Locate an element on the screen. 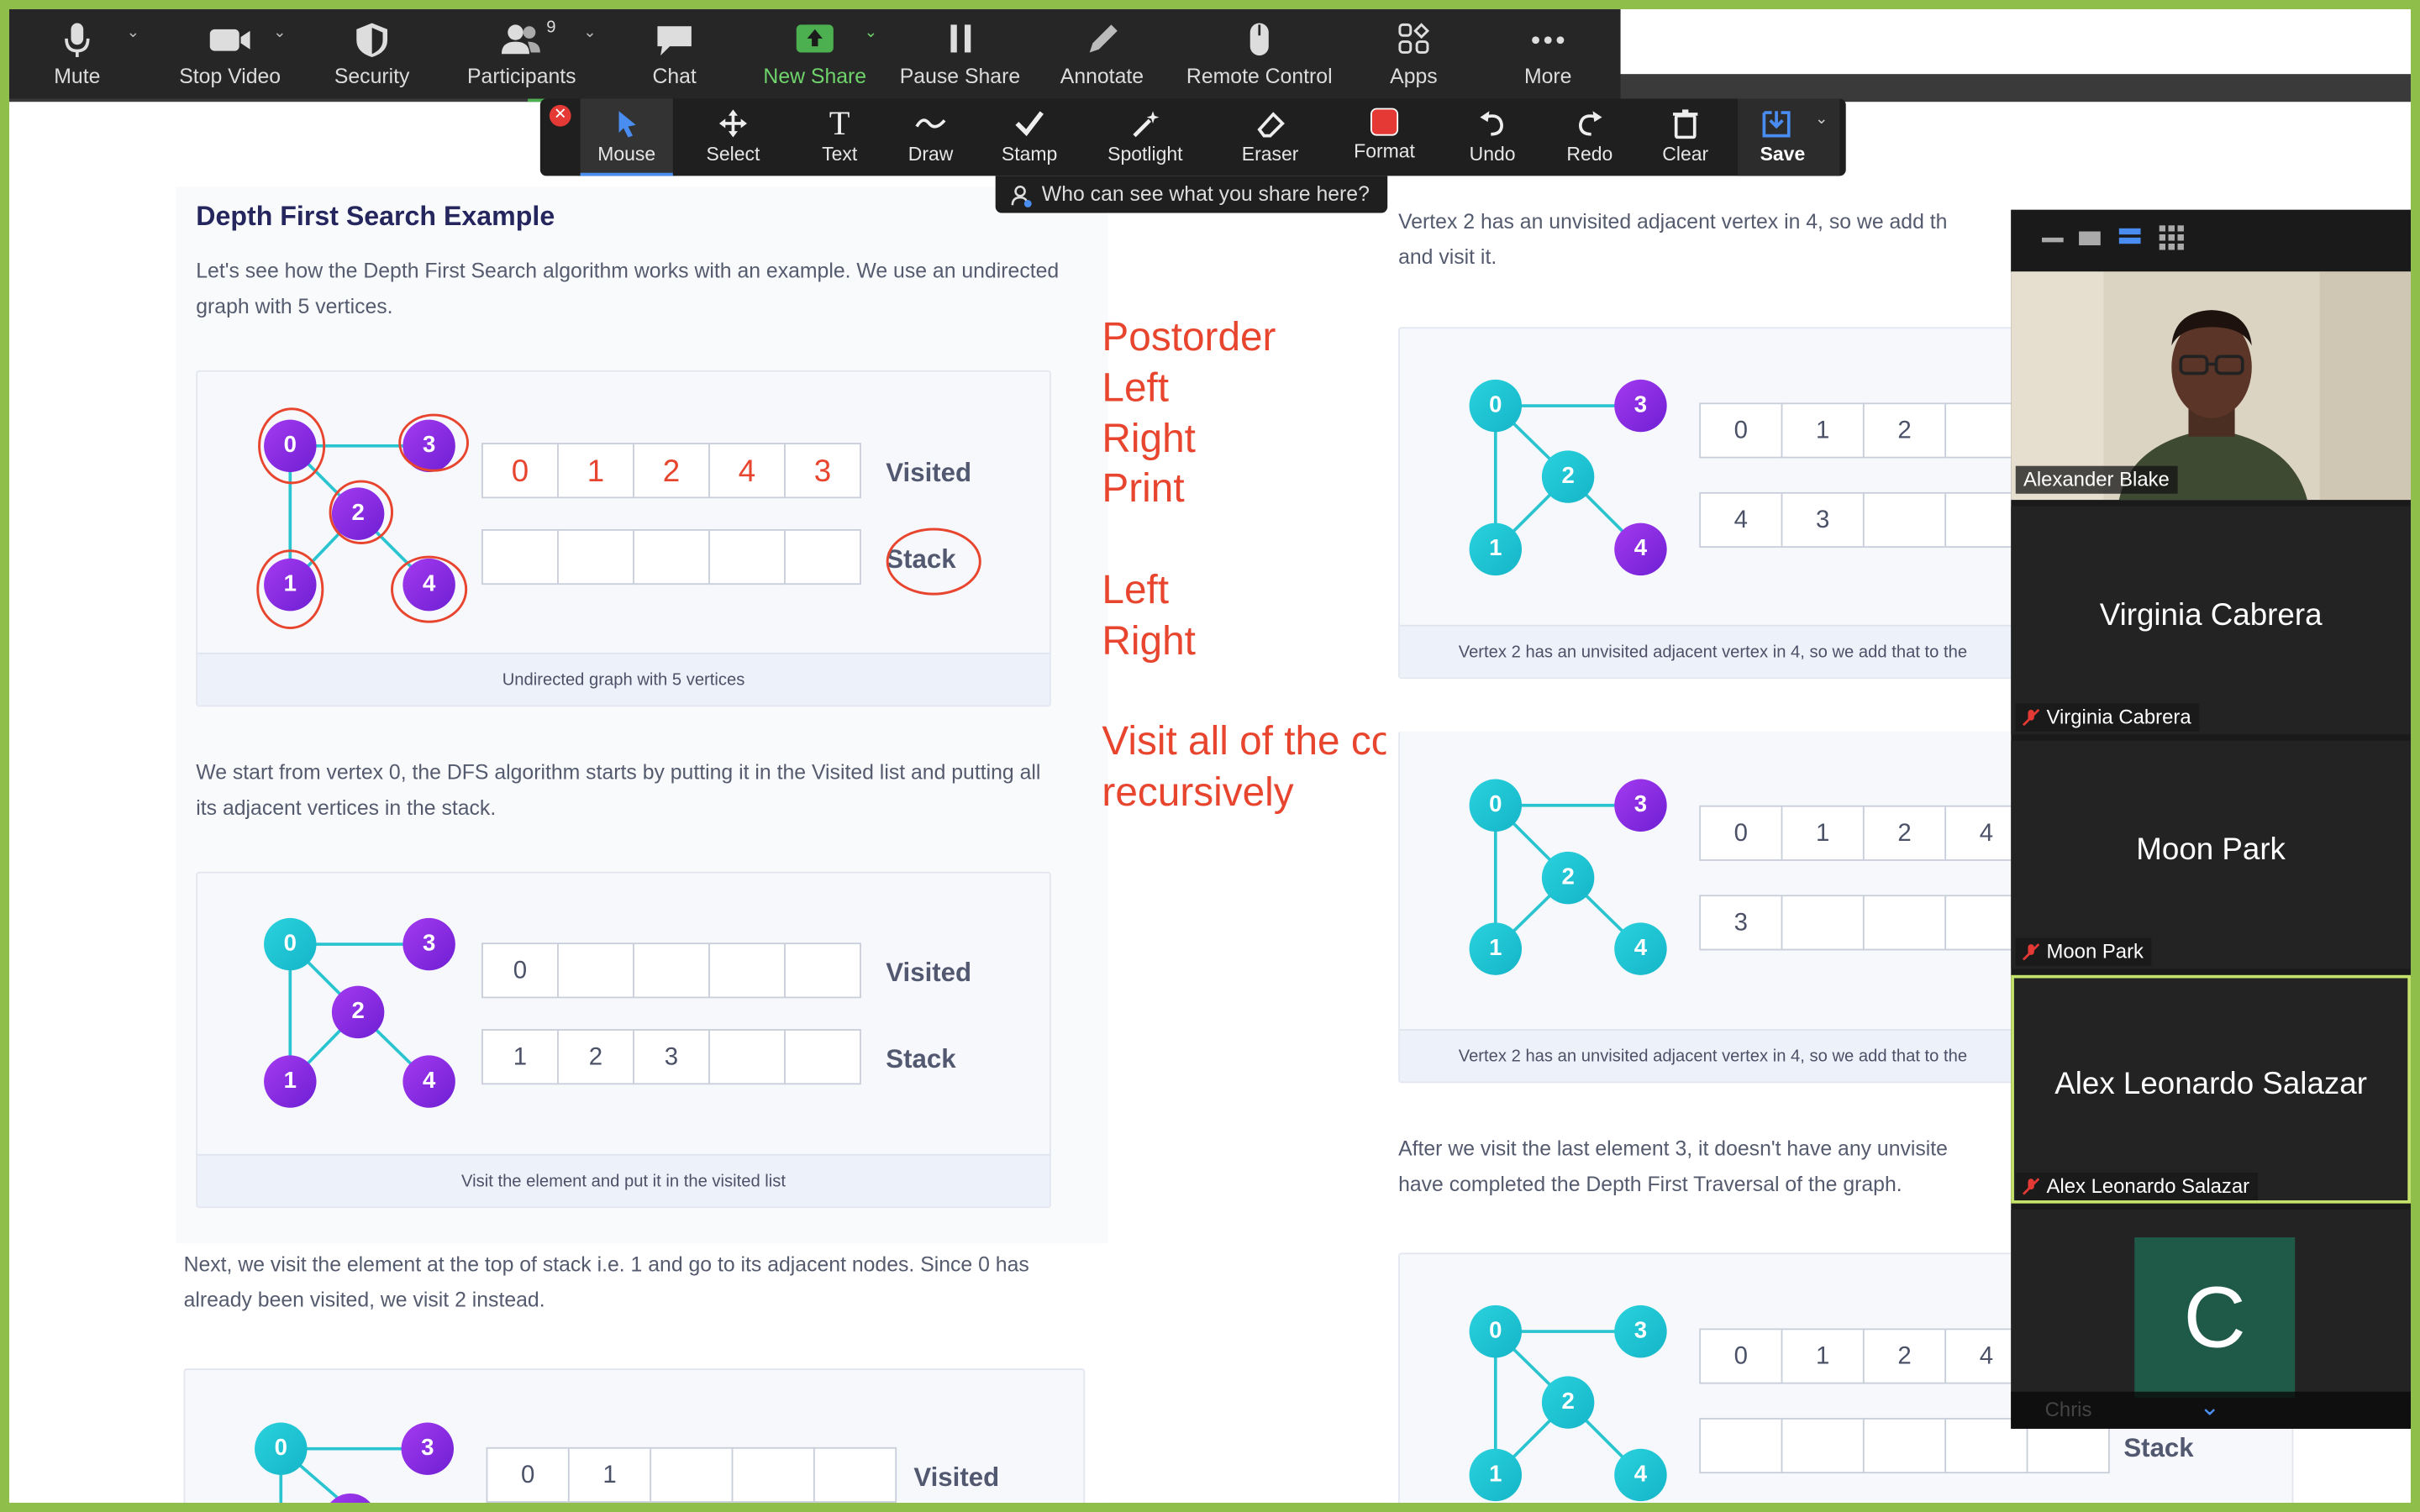  participant-name: Alex Leonardo Salazar is located at coordinates (2210, 1085).